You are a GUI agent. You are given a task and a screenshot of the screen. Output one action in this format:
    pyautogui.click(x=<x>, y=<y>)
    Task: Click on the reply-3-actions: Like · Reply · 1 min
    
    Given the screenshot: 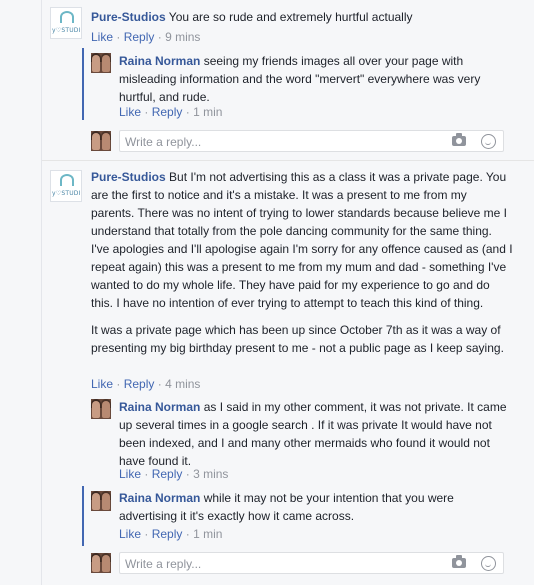 What is the action you would take?
    pyautogui.click(x=171, y=534)
    